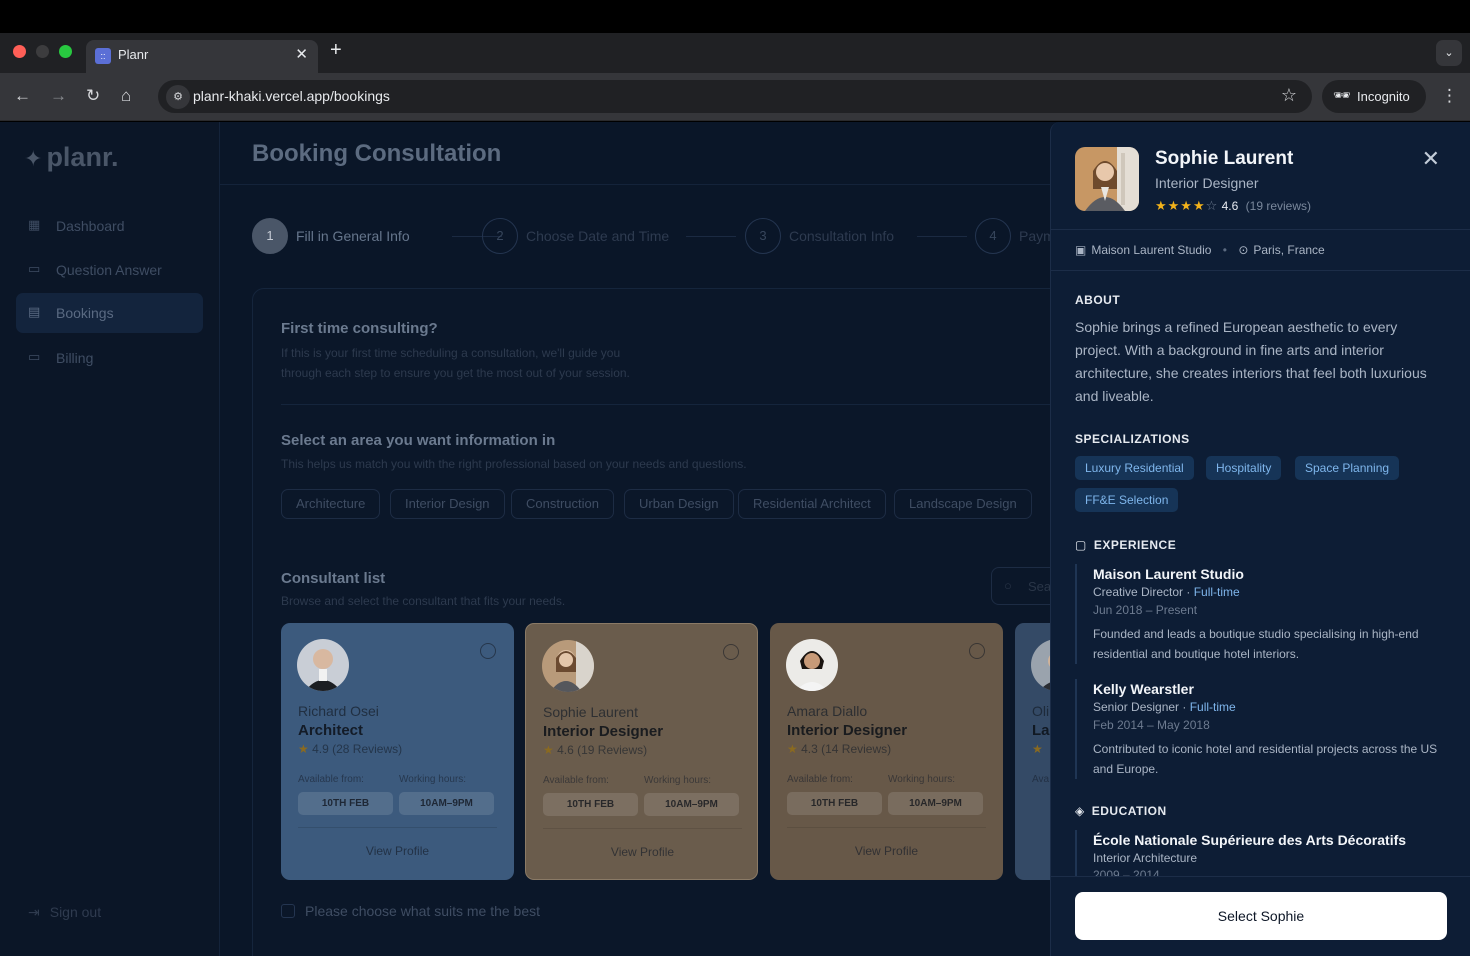 The image size is (1470, 956). I want to click on back-icon: ←, so click(22, 96).